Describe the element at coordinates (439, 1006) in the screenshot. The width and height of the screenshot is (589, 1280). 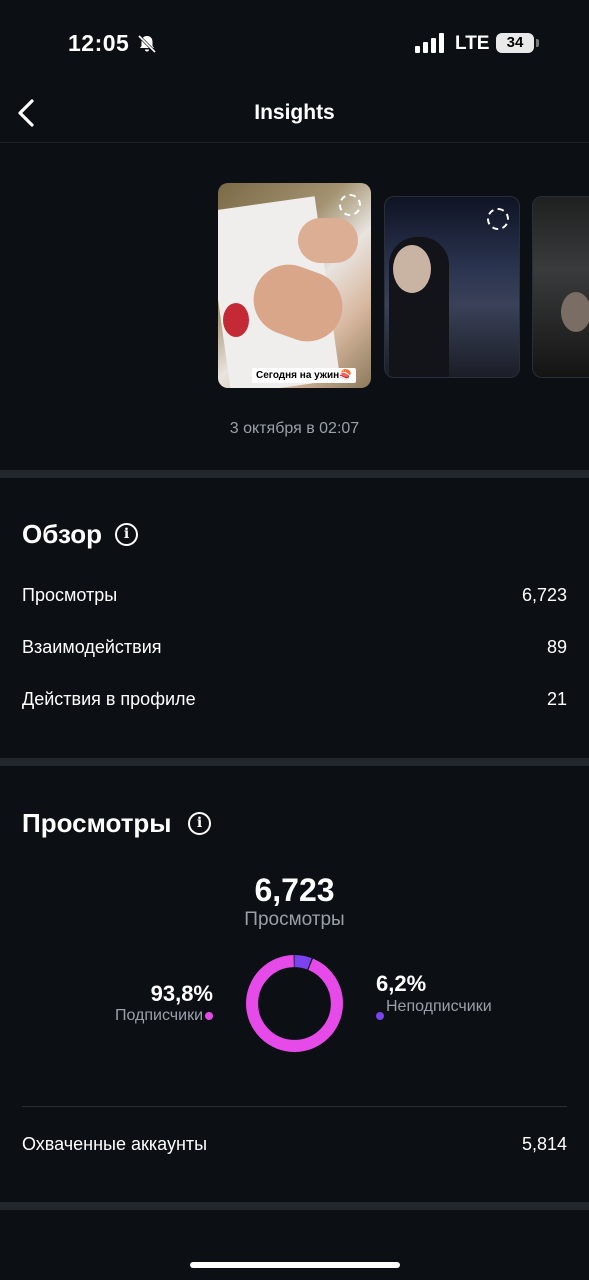
I see `non-followers-label: Неподписчики` at that location.